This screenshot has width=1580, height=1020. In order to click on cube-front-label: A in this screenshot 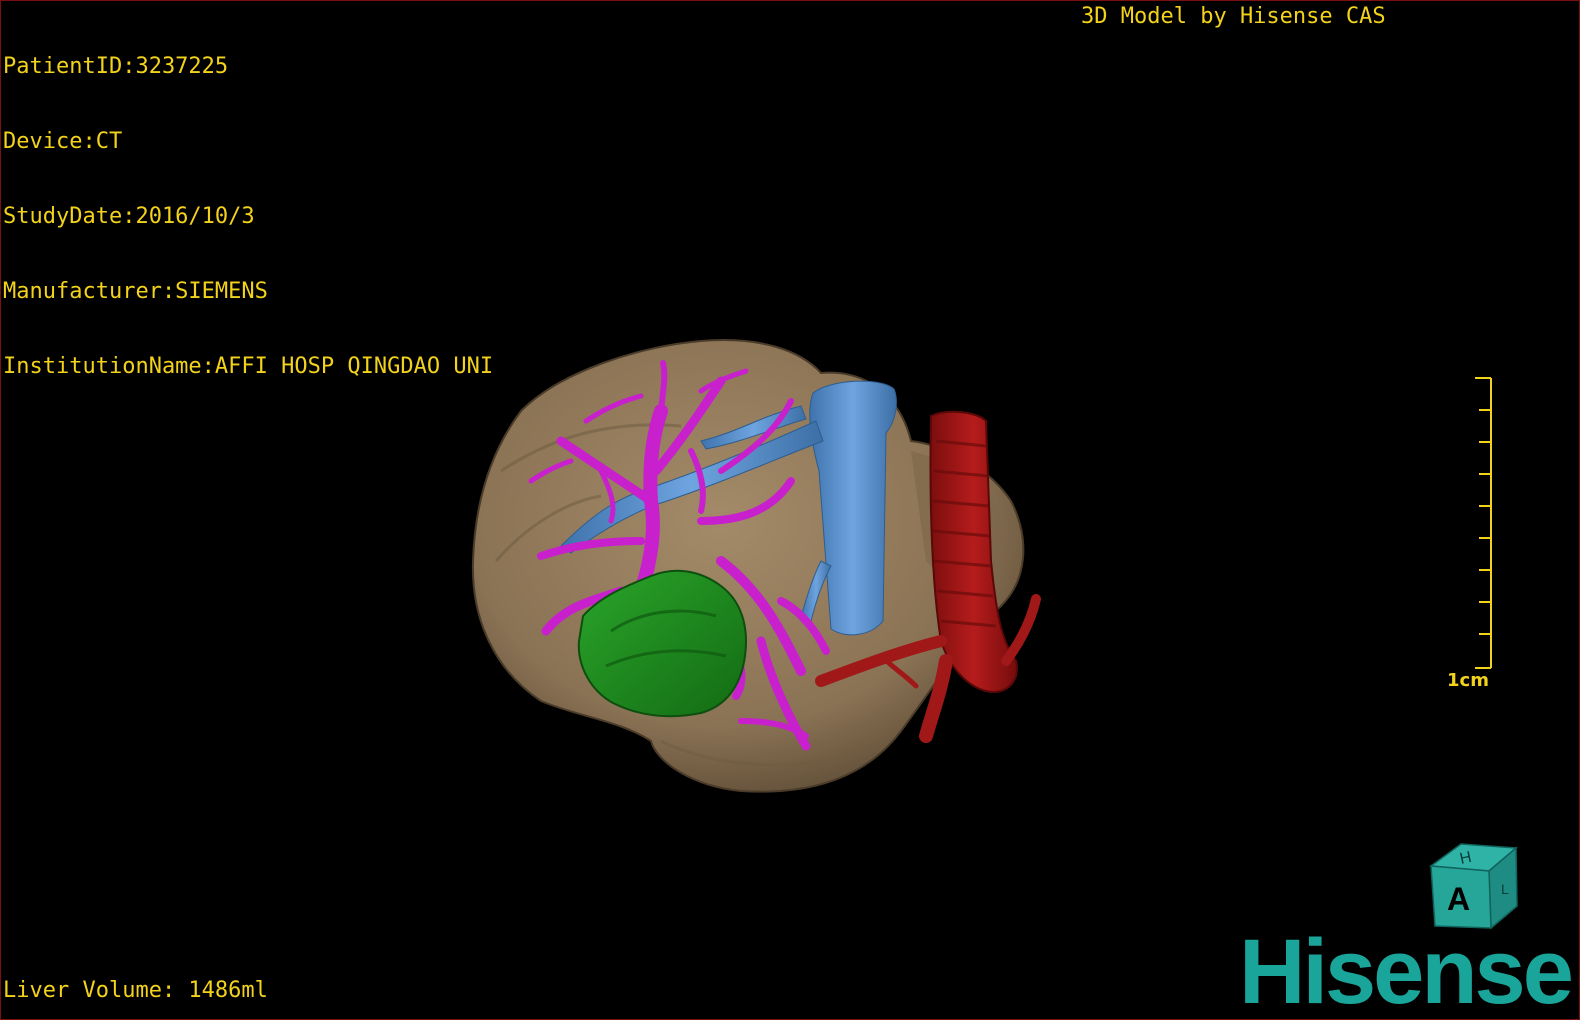, I will do `click(1459, 899)`.